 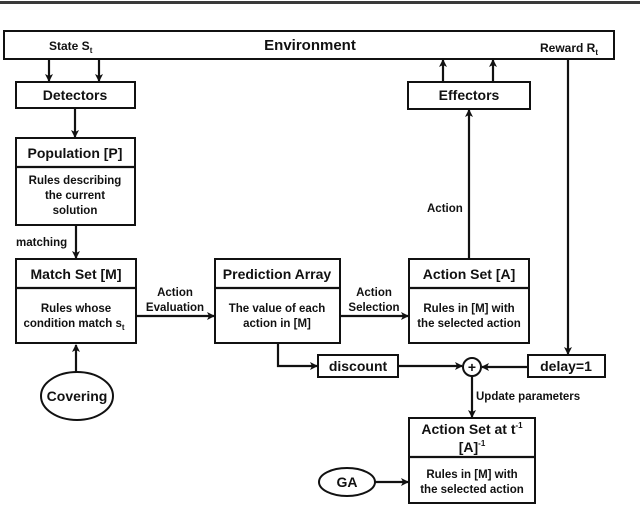 What do you see at coordinates (76, 309) in the screenshot?
I see `match-set-body-1: Rules whose` at bounding box center [76, 309].